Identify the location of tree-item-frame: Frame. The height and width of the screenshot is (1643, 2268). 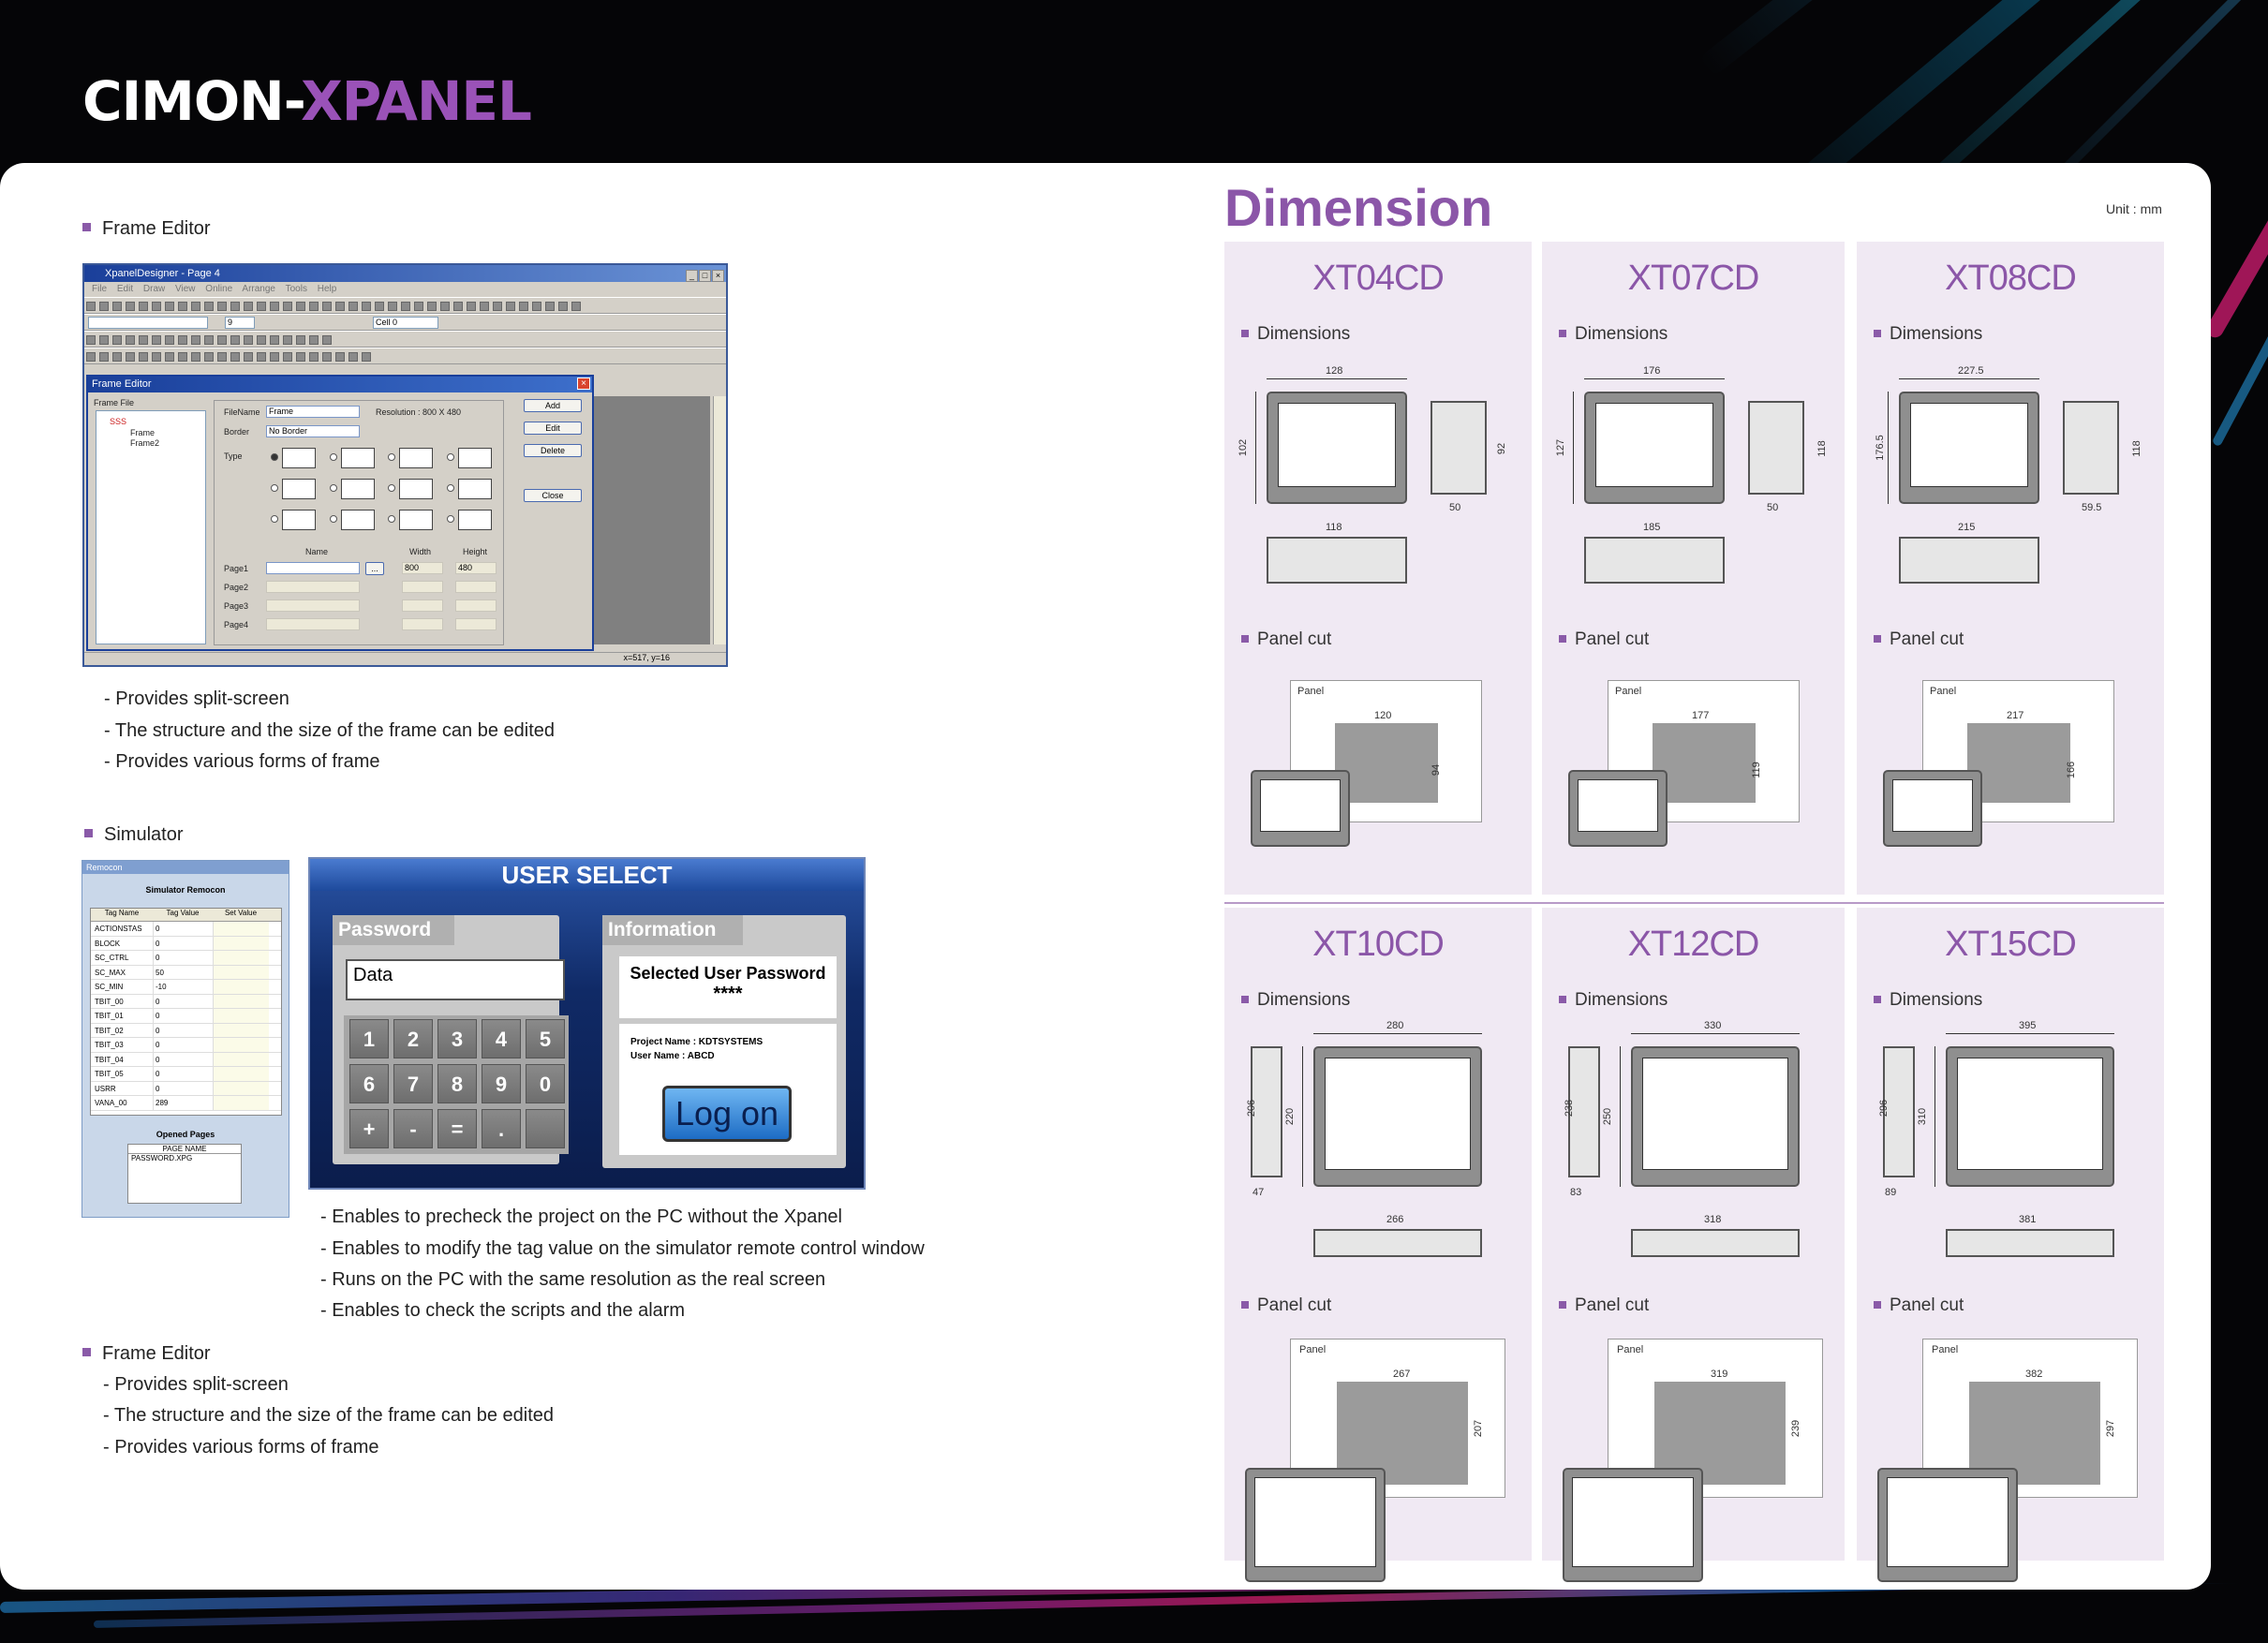
(142, 432).